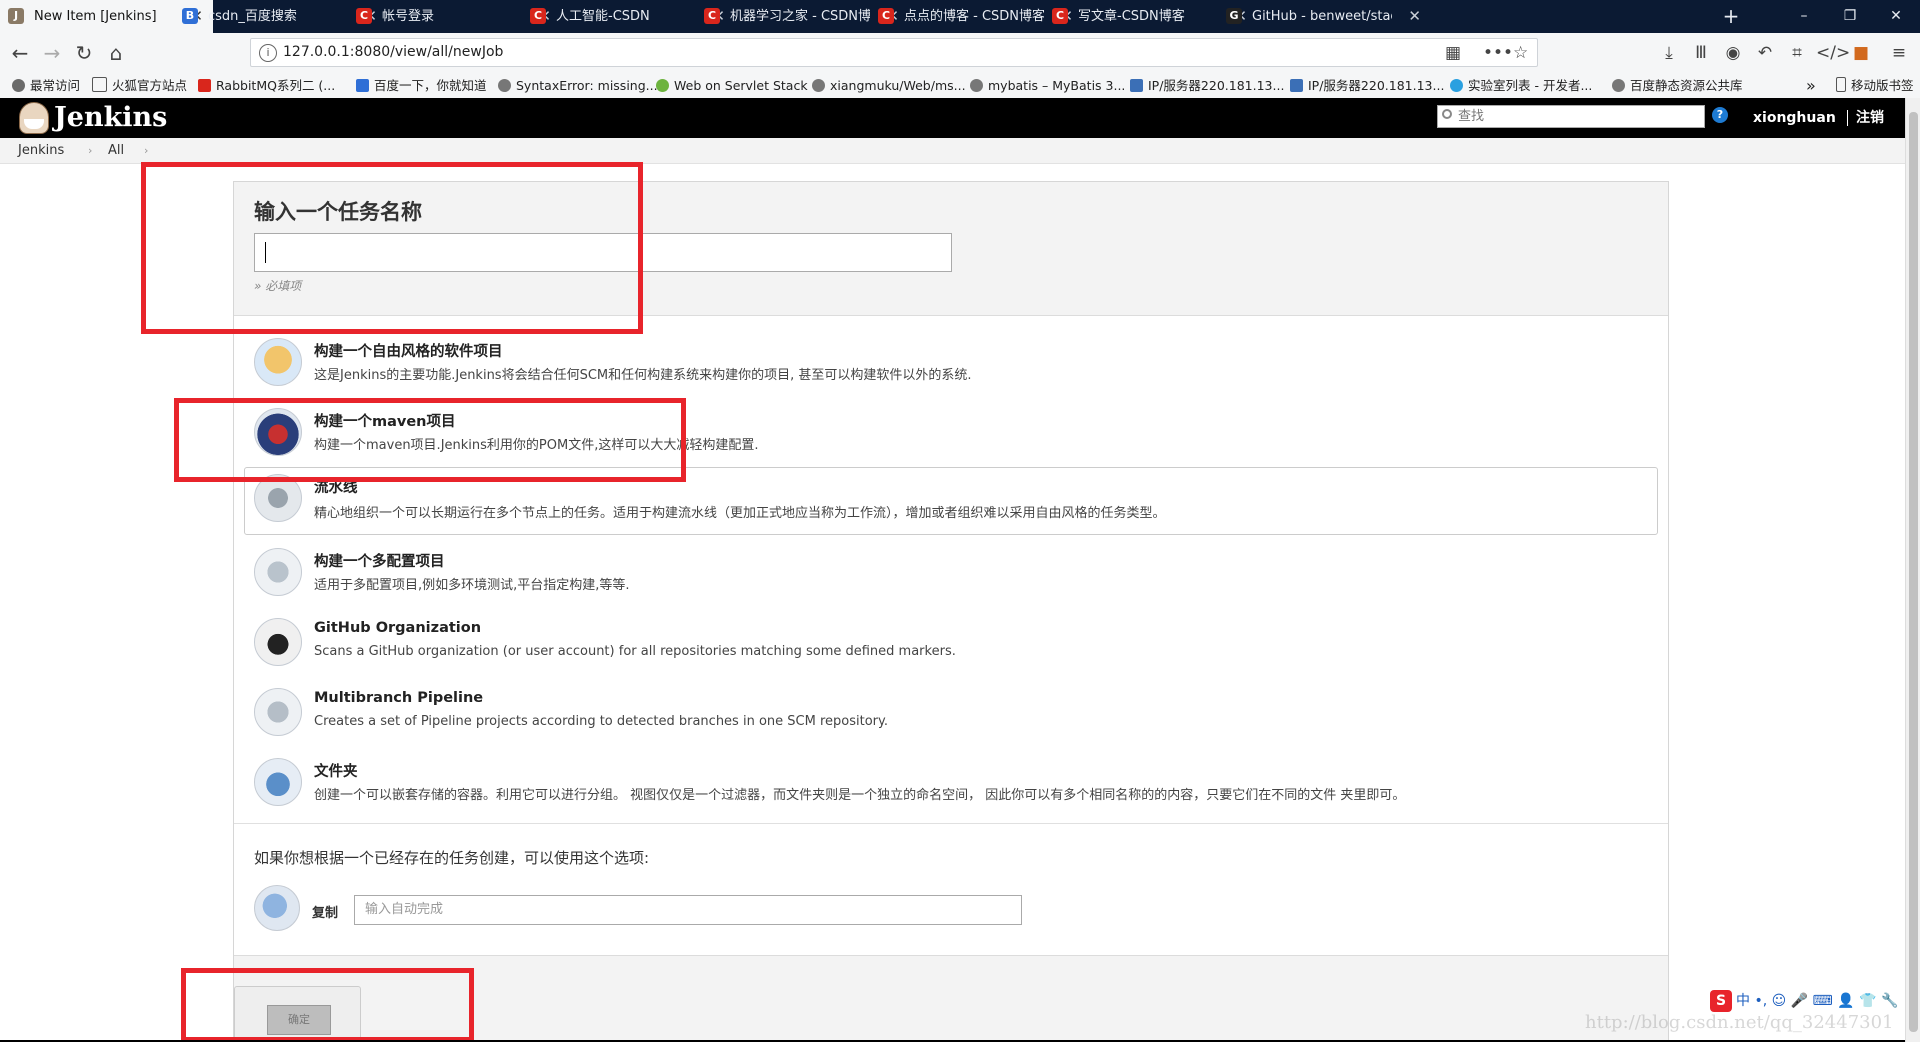 This screenshot has height=1042, width=1920. I want to click on section-divider, so click(951, 823).